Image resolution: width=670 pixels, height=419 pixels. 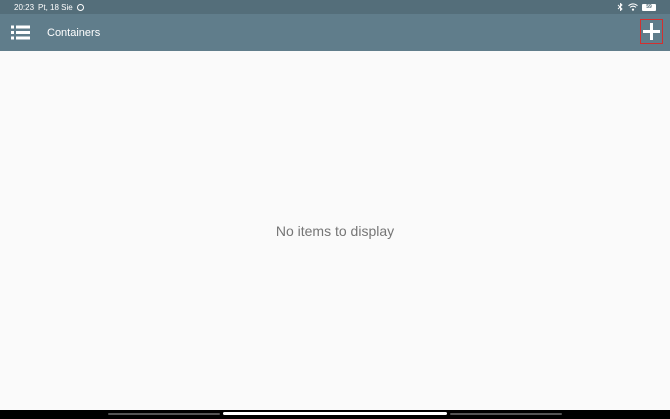 I want to click on battery-icon: 59, so click(x=649, y=7).